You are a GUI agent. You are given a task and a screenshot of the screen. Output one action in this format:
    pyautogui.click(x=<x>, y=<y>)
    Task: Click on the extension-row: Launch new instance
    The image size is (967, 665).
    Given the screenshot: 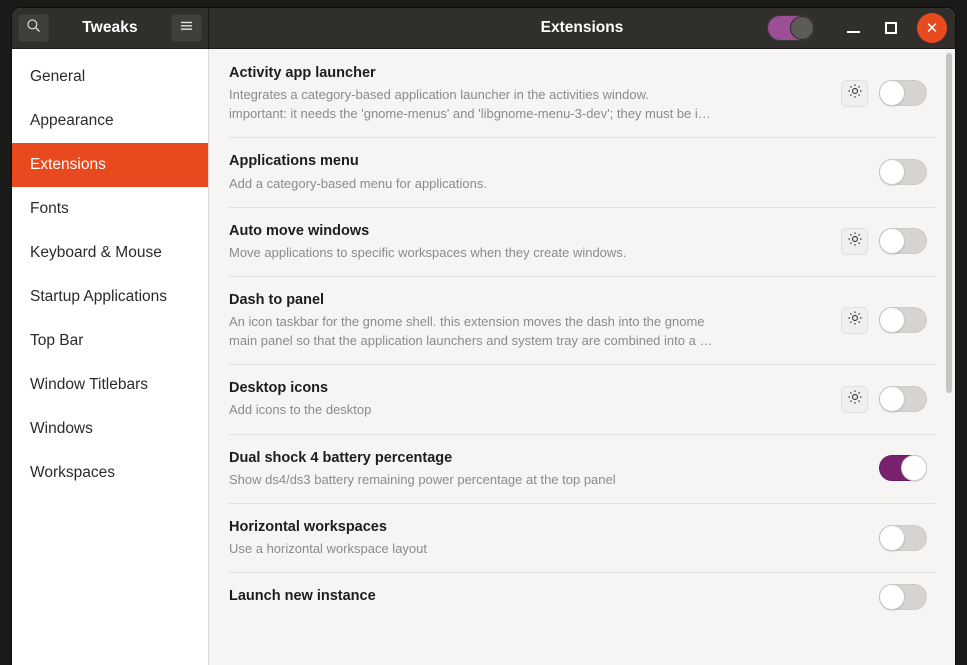 What is the action you would take?
    pyautogui.click(x=582, y=596)
    